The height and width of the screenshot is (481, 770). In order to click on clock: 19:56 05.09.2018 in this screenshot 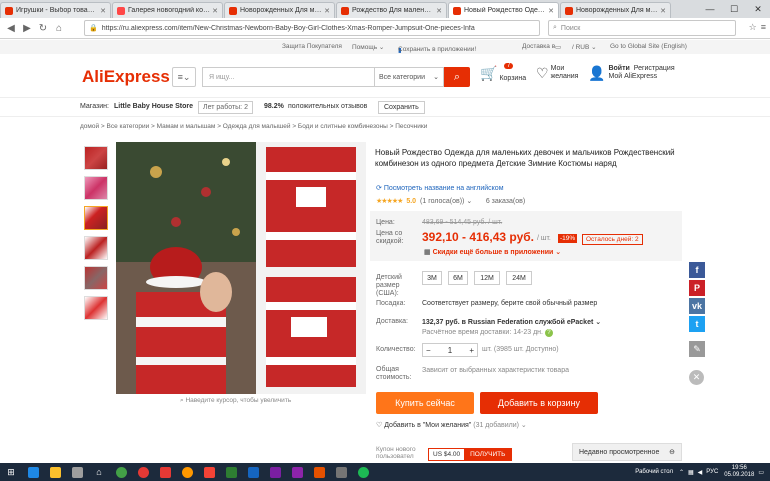, I will do `click(739, 472)`.